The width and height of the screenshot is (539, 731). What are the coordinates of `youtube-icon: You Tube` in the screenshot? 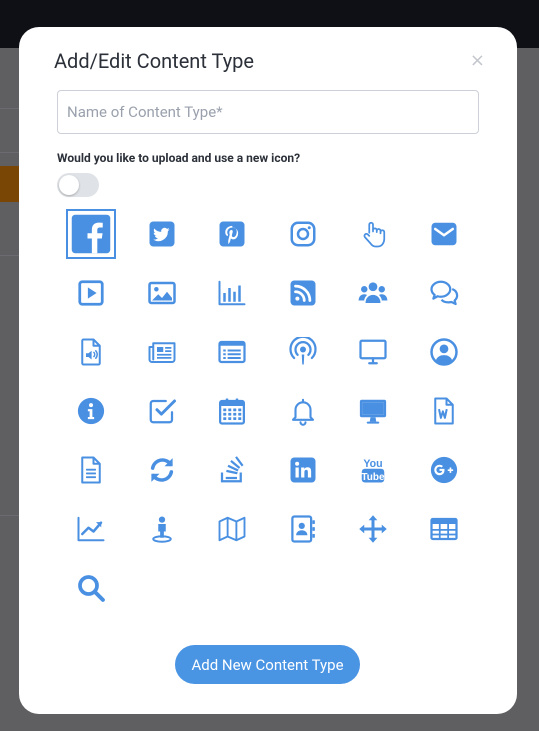 It's located at (373, 470).